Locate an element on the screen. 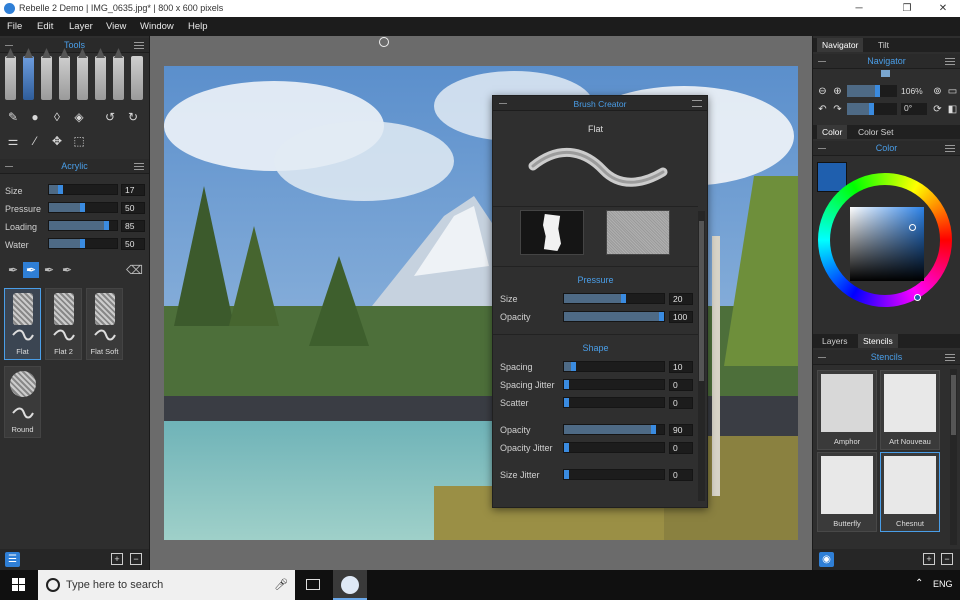 Image resolution: width=960 pixels, height=600 pixels. zoom-in-icon: ⊕ is located at coordinates (837, 91).